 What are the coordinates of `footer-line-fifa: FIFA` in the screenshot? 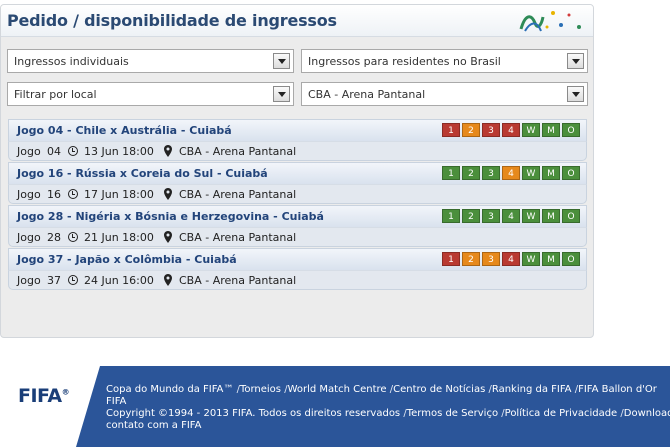 It's located at (388, 402).